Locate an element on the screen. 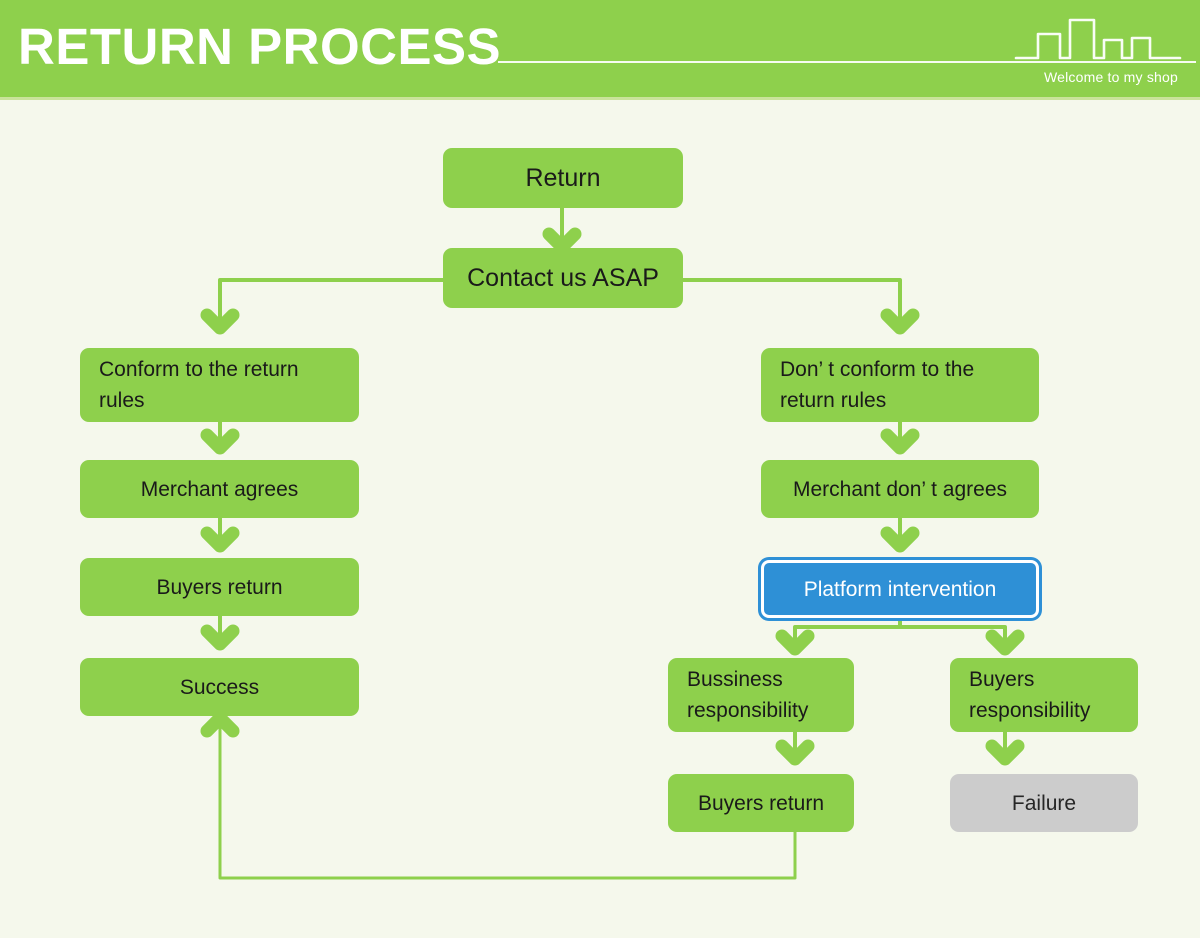  node-merchant-agrees-label: Merchant agrees is located at coordinates (219, 489).